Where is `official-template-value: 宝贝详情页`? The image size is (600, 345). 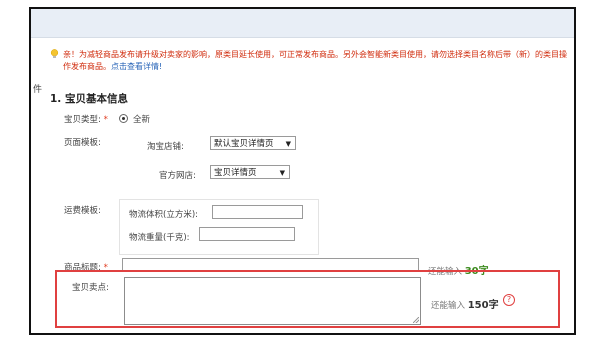 official-template-value: 宝贝详情页 is located at coordinates (235, 173).